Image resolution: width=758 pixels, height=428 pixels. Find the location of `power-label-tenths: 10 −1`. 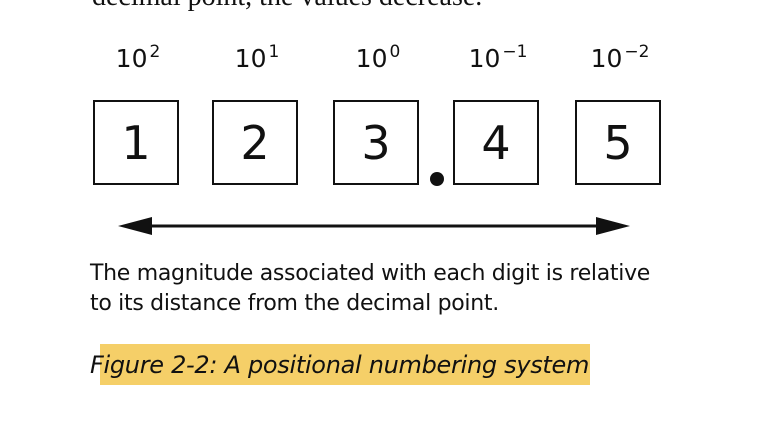

power-label-tenths: 10 −1 is located at coordinates (498, 59).